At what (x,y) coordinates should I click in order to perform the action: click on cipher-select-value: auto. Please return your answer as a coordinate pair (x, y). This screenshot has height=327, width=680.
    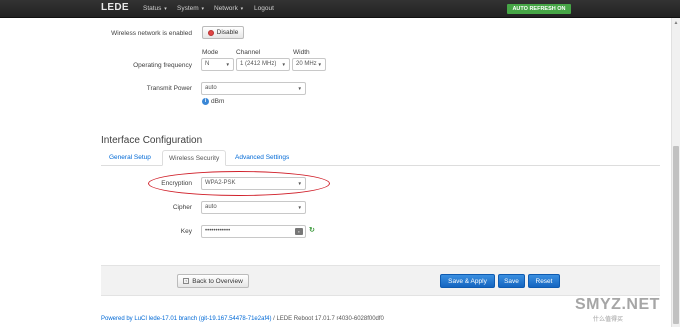
    Looking at the image, I should click on (211, 207).